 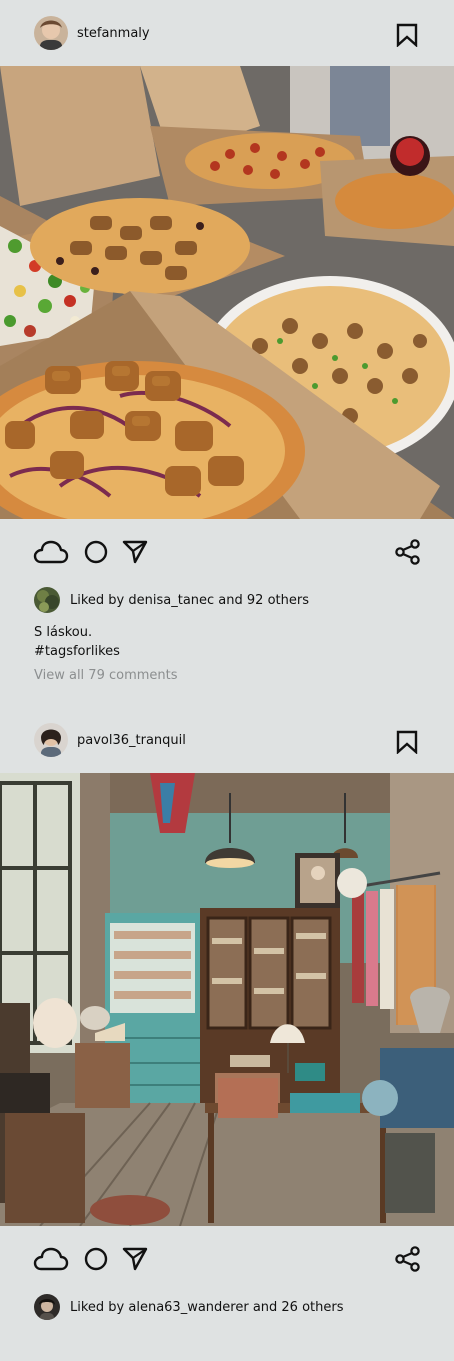 I want to click on username: pavol36_tranquil, so click(x=131, y=740).